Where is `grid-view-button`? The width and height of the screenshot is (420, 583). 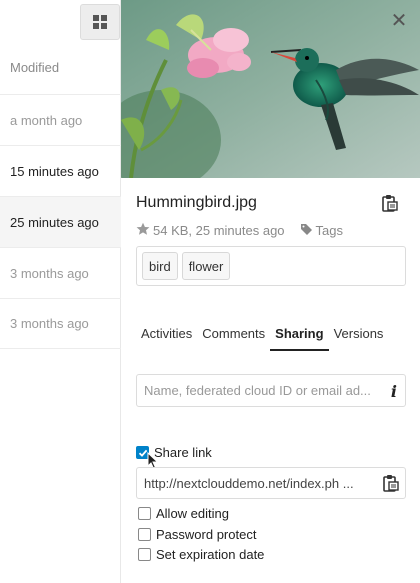
grid-view-button is located at coordinates (100, 22).